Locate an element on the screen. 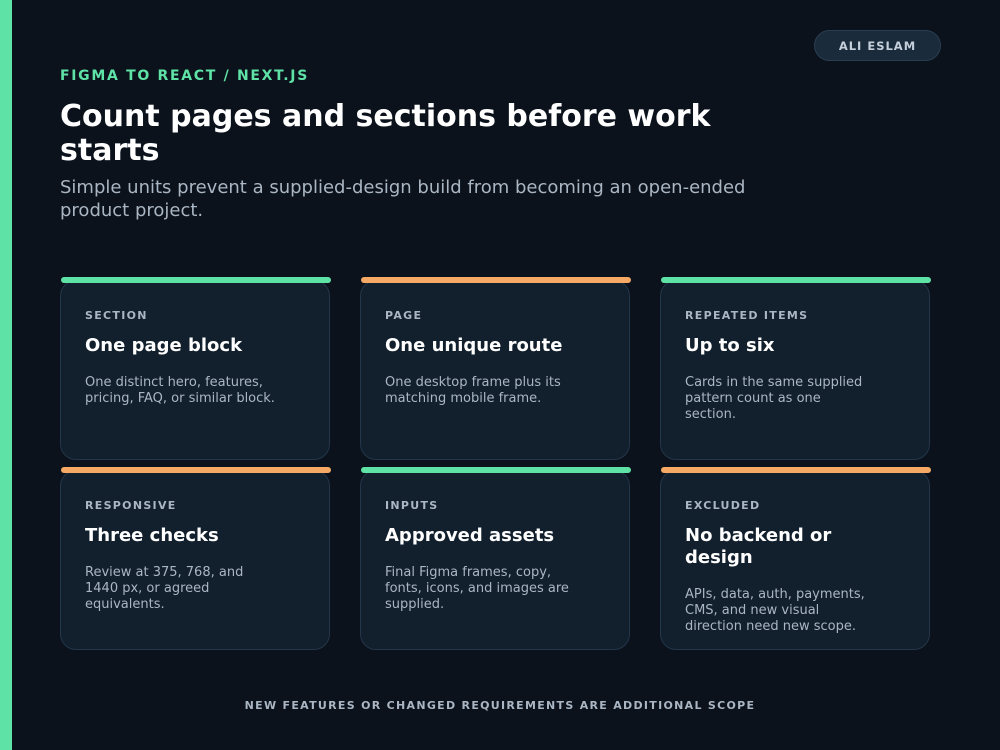 The width and height of the screenshot is (1000, 750). card-kicker: REPEATED ITEMS is located at coordinates (747, 315).